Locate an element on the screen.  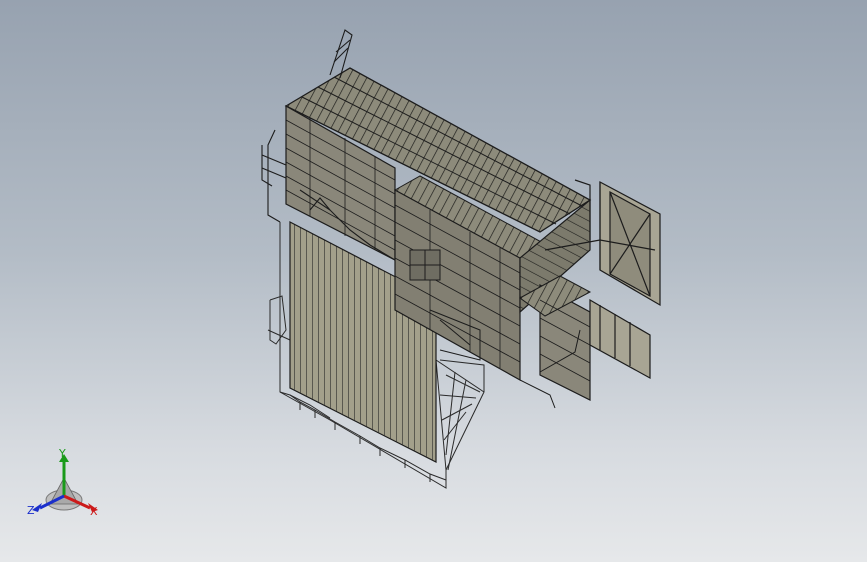
orientation-triad: Y X Z is located at coordinates (64, 486).